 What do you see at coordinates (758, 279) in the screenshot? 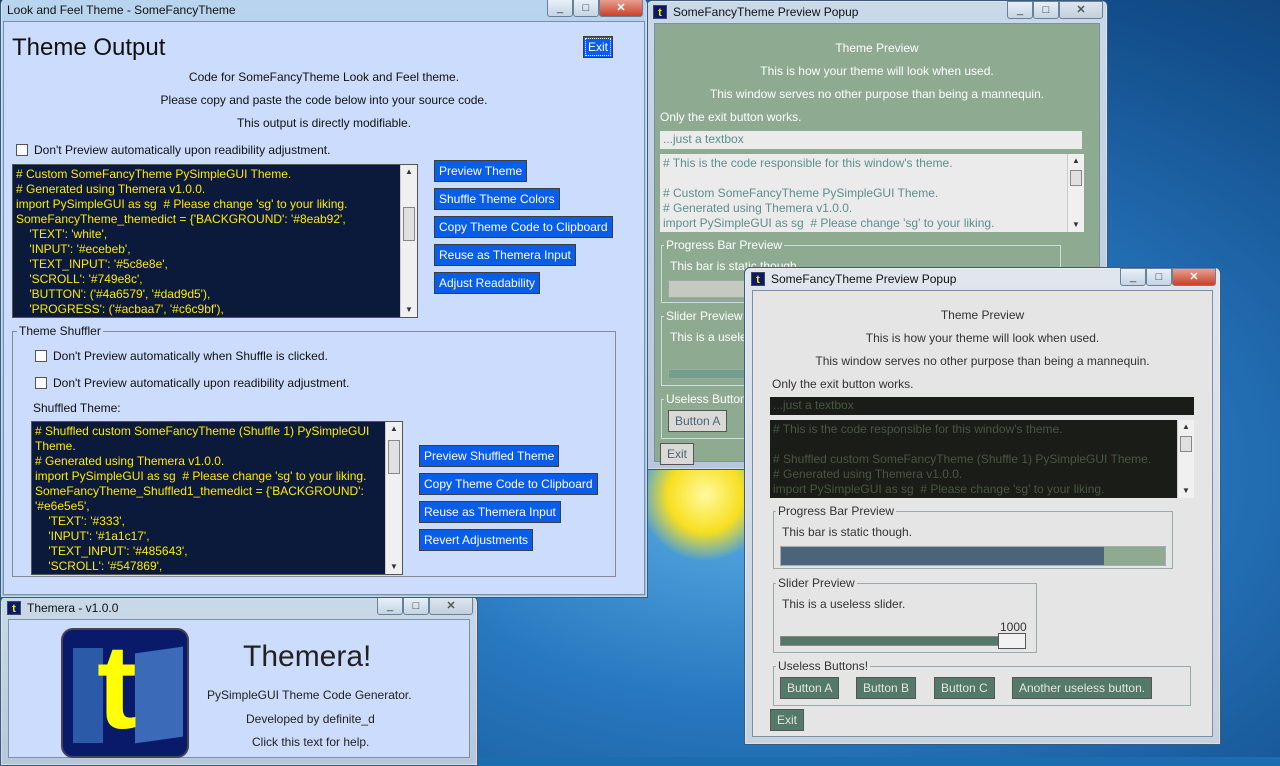
I see `preview-front-app-icon: t` at bounding box center [758, 279].